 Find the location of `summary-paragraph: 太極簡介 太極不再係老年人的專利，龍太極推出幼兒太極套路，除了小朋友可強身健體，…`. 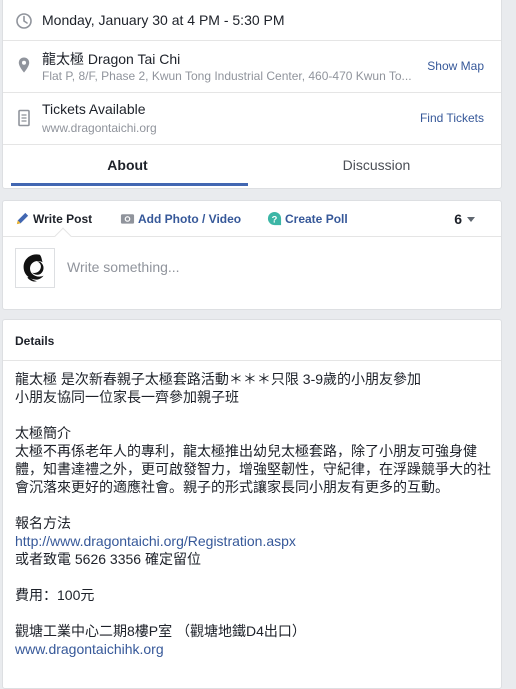

summary-paragraph: 太極簡介 太極不再係老年人的專利，龍太極推出幼兒太極套路，除了小朋友可強身健體，… is located at coordinates (253, 460).